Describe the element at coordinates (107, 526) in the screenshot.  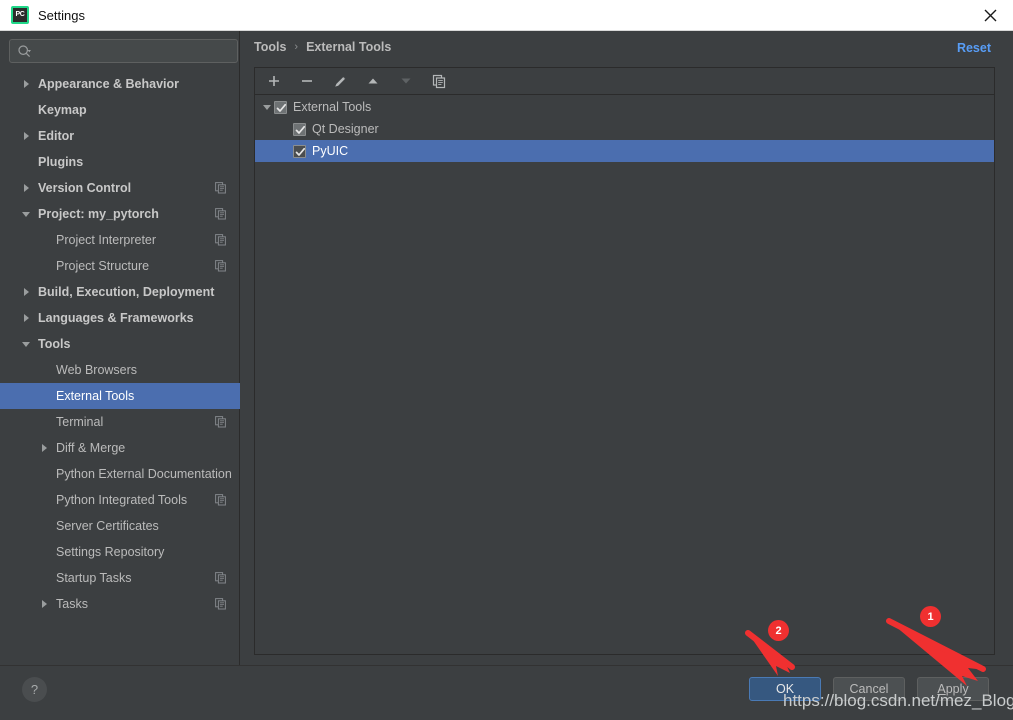
I see `sidebar-item-label: Server Certificates` at that location.